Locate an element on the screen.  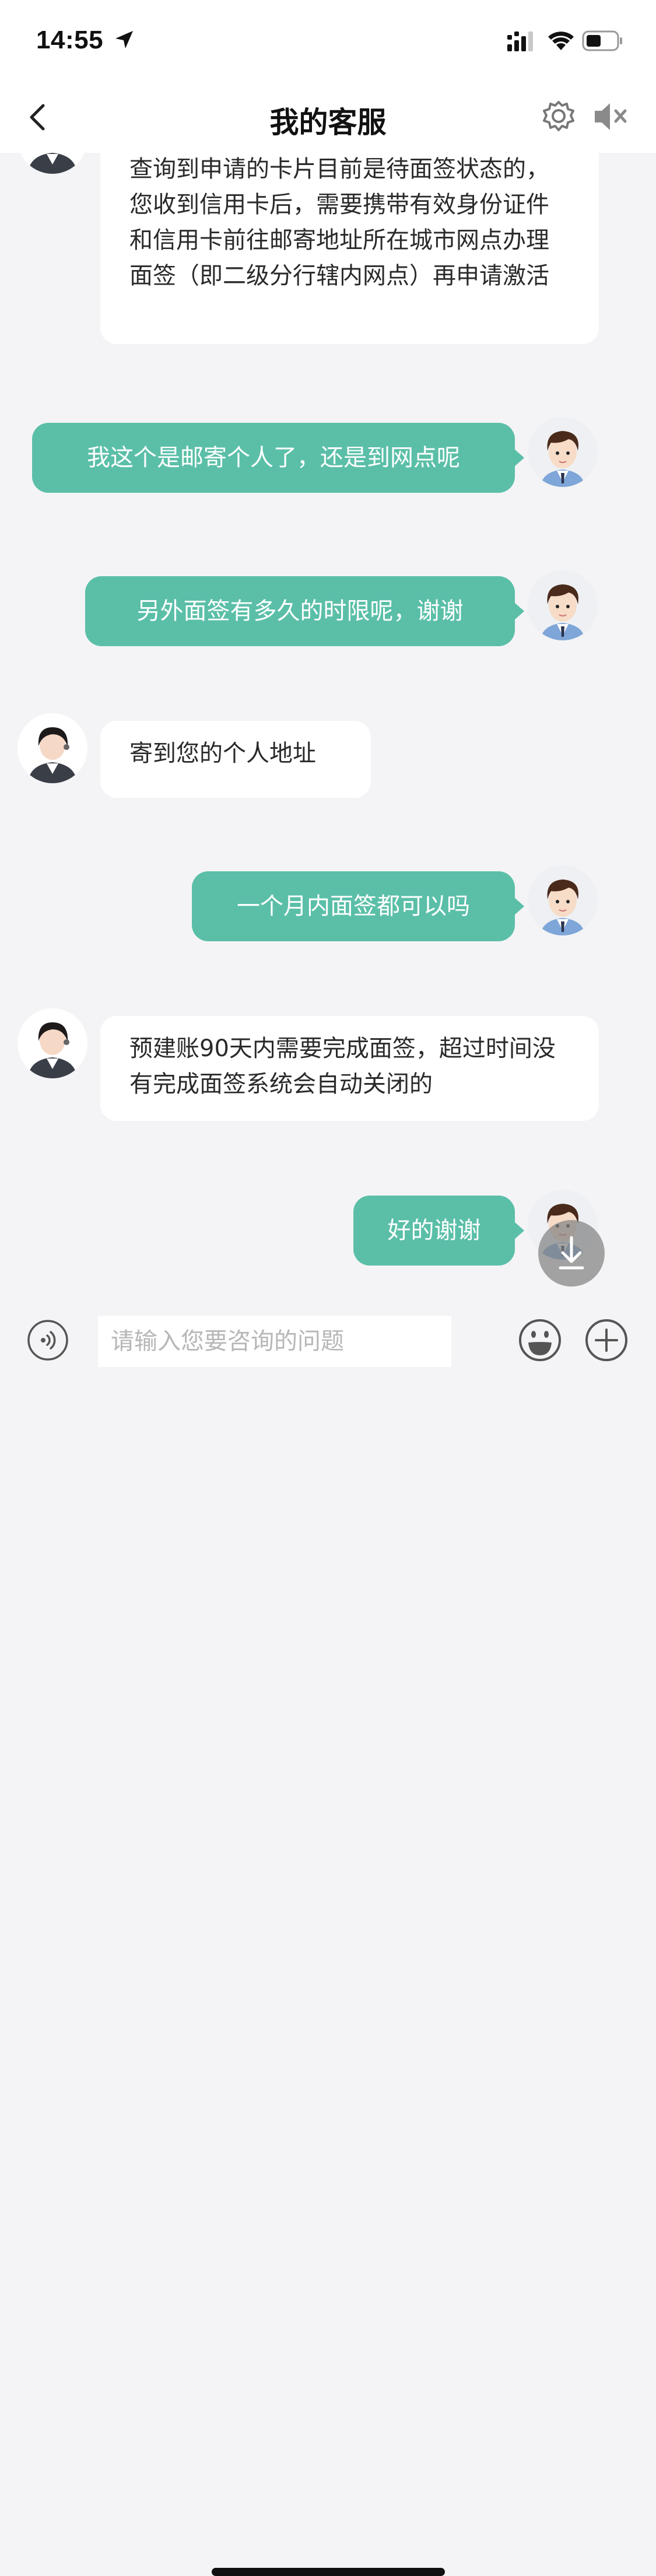
battery-icon is located at coordinates (602, 40).